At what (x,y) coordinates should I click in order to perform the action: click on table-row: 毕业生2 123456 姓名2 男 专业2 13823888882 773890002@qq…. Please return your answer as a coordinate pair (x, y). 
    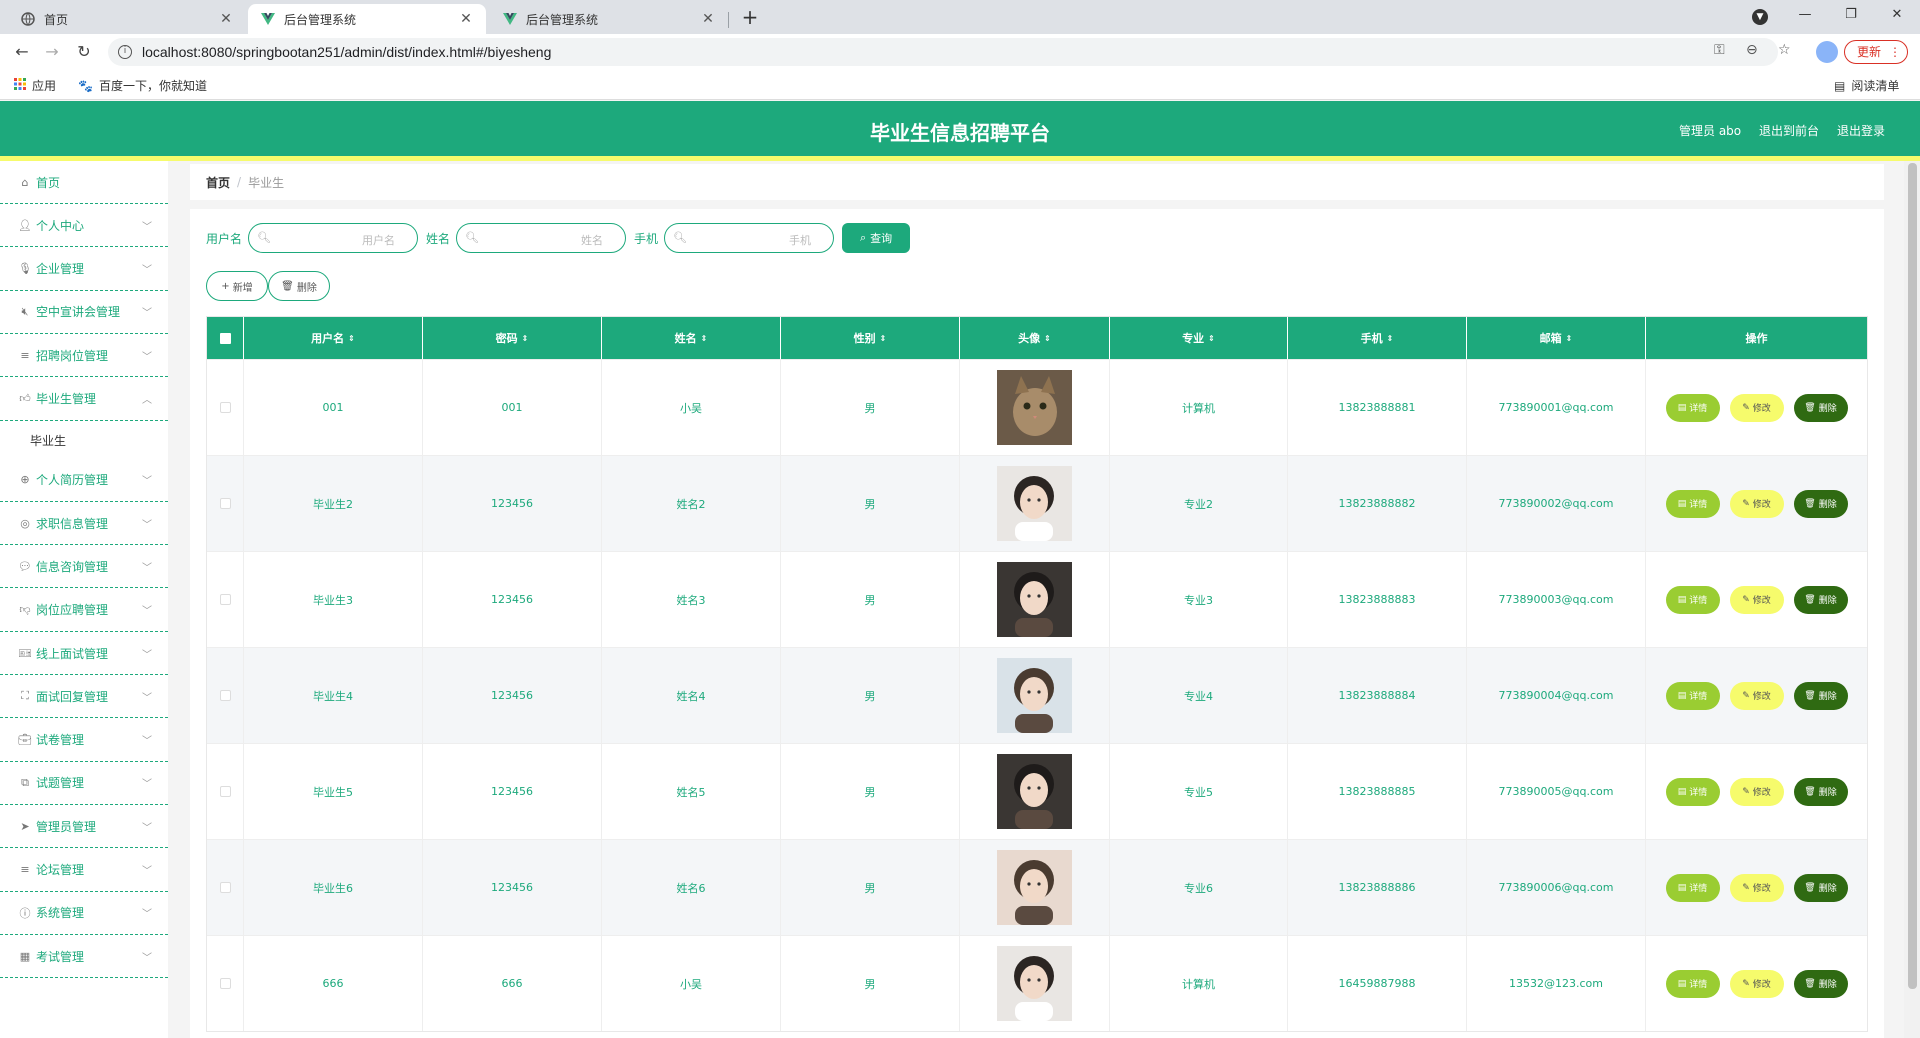
    Looking at the image, I should click on (1037, 503).